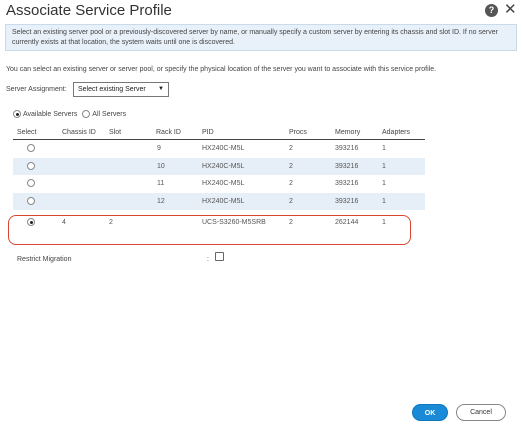 The height and width of the screenshot is (433, 522). I want to click on dialog-titlebar: Associate Service Profile ? ✕, so click(261, 11).